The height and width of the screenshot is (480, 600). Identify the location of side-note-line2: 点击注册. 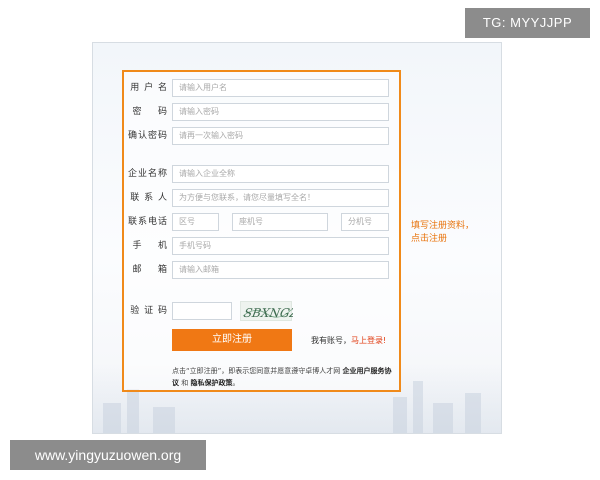
(429, 239).